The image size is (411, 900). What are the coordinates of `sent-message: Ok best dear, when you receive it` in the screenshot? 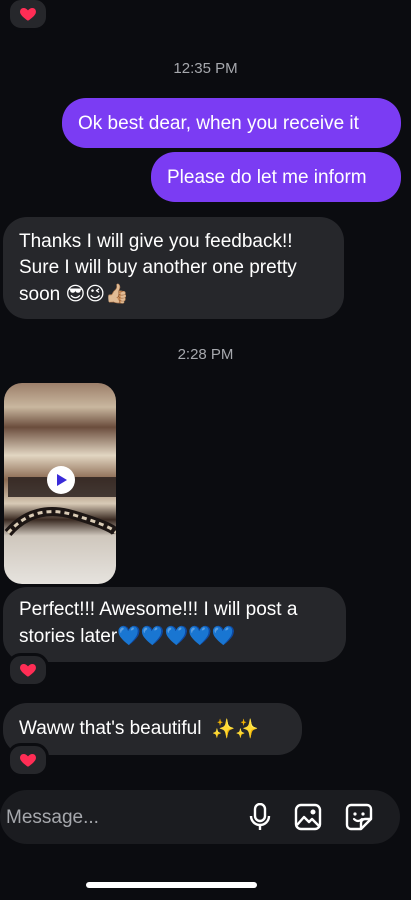 It's located at (231, 123).